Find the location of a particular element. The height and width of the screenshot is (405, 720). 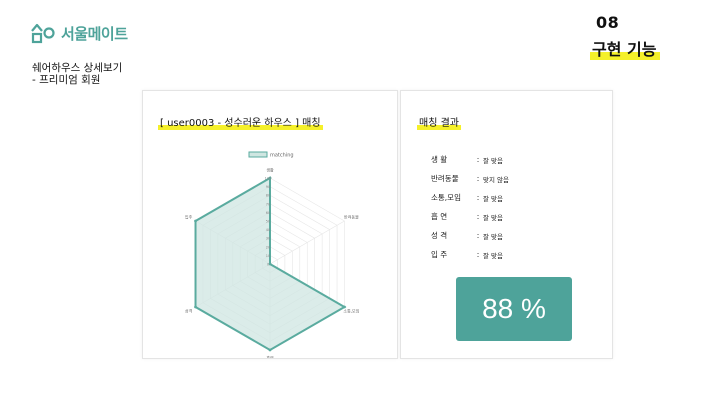

result-card-heading-text: 매칭 결과 is located at coordinates (439, 123).